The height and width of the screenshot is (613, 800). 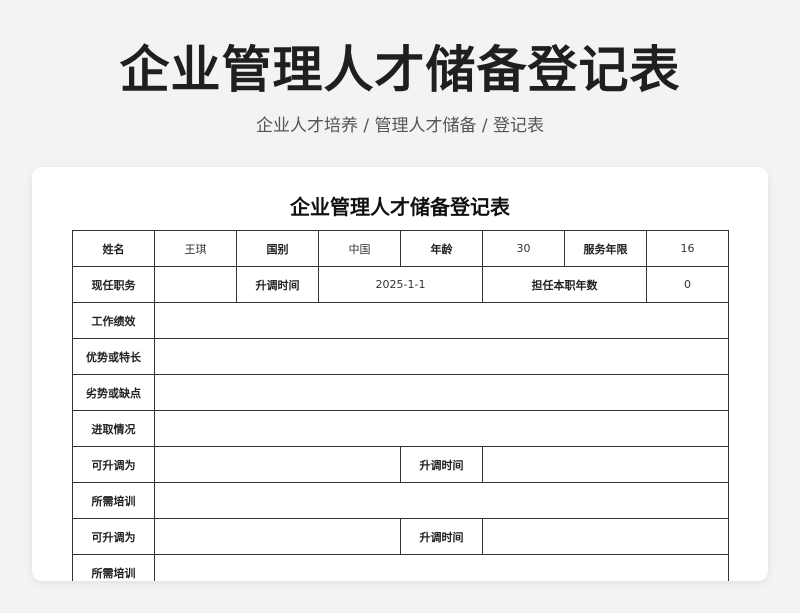 What do you see at coordinates (195, 248) in the screenshot?
I see `name-value: 王琪` at bounding box center [195, 248].